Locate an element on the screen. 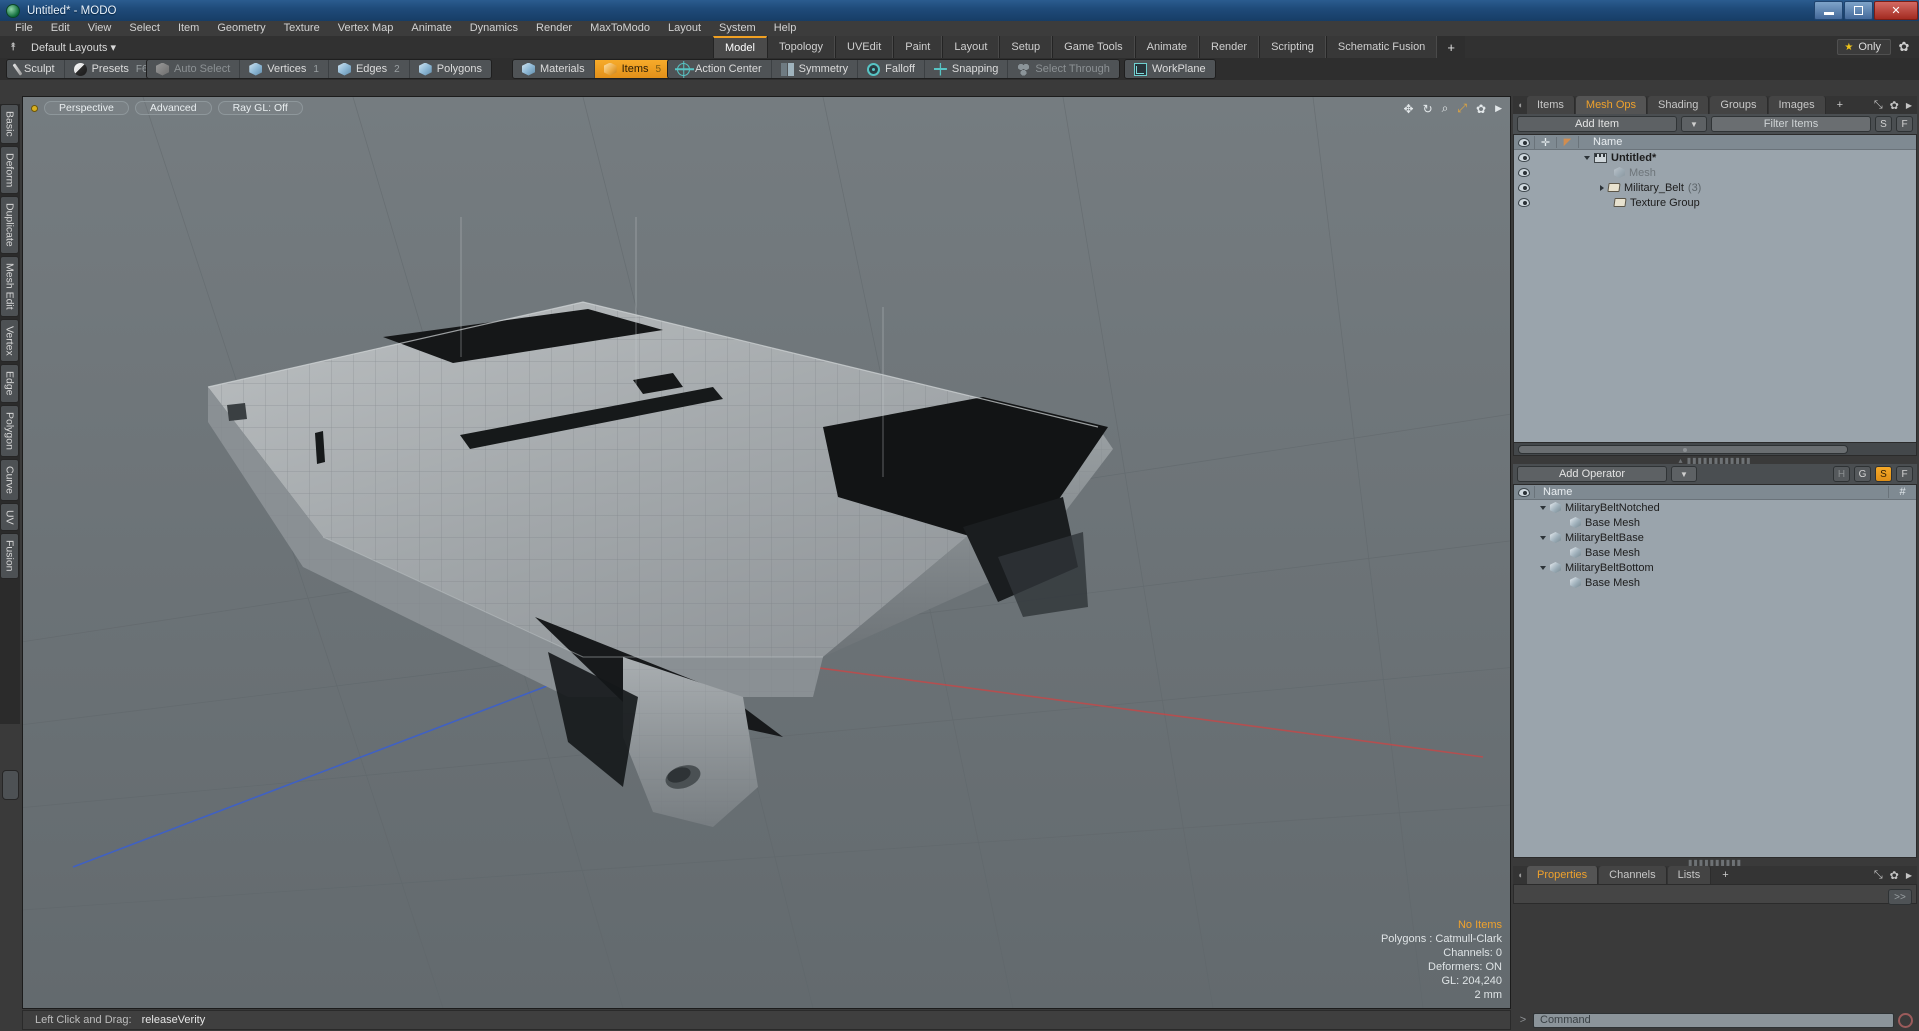  chevron-down-icon: ▼ is located at coordinates (1684, 474).